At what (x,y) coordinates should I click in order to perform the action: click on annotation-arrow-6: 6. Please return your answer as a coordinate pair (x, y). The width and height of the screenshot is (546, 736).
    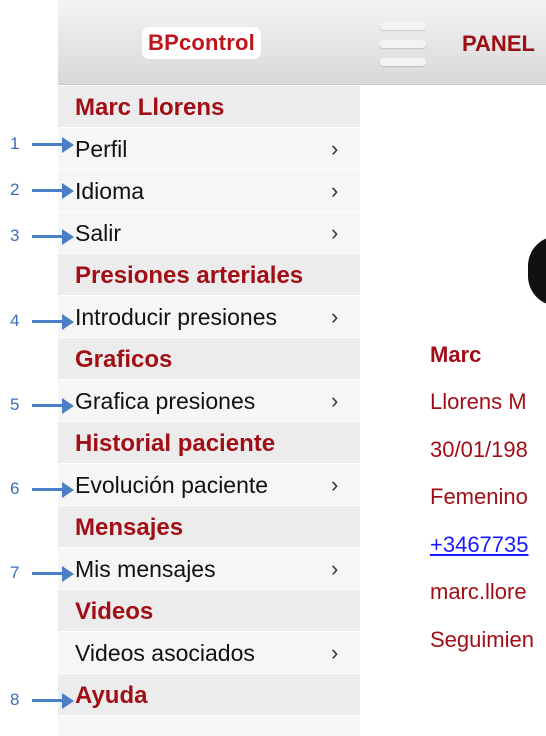
    Looking at the image, I should click on (42, 489).